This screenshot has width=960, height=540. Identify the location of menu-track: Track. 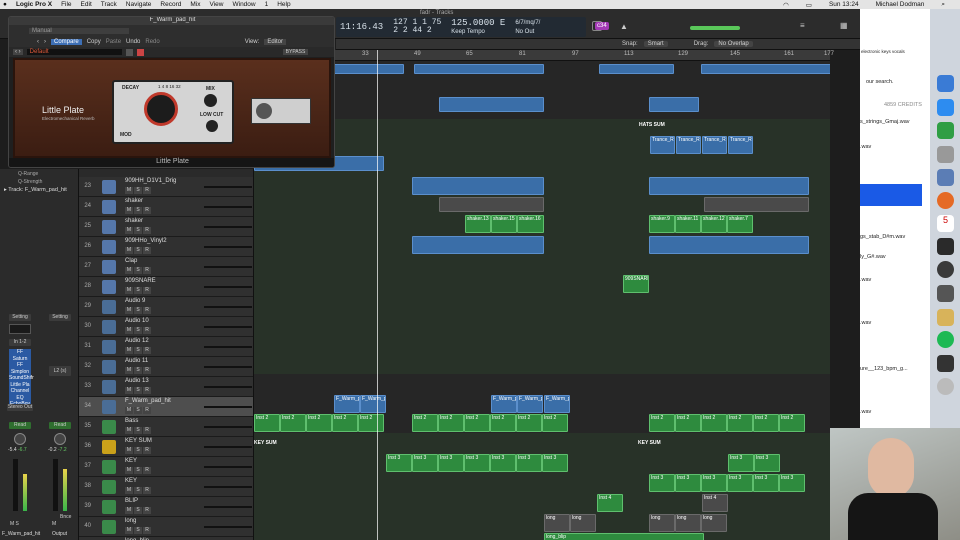
(109, 4).